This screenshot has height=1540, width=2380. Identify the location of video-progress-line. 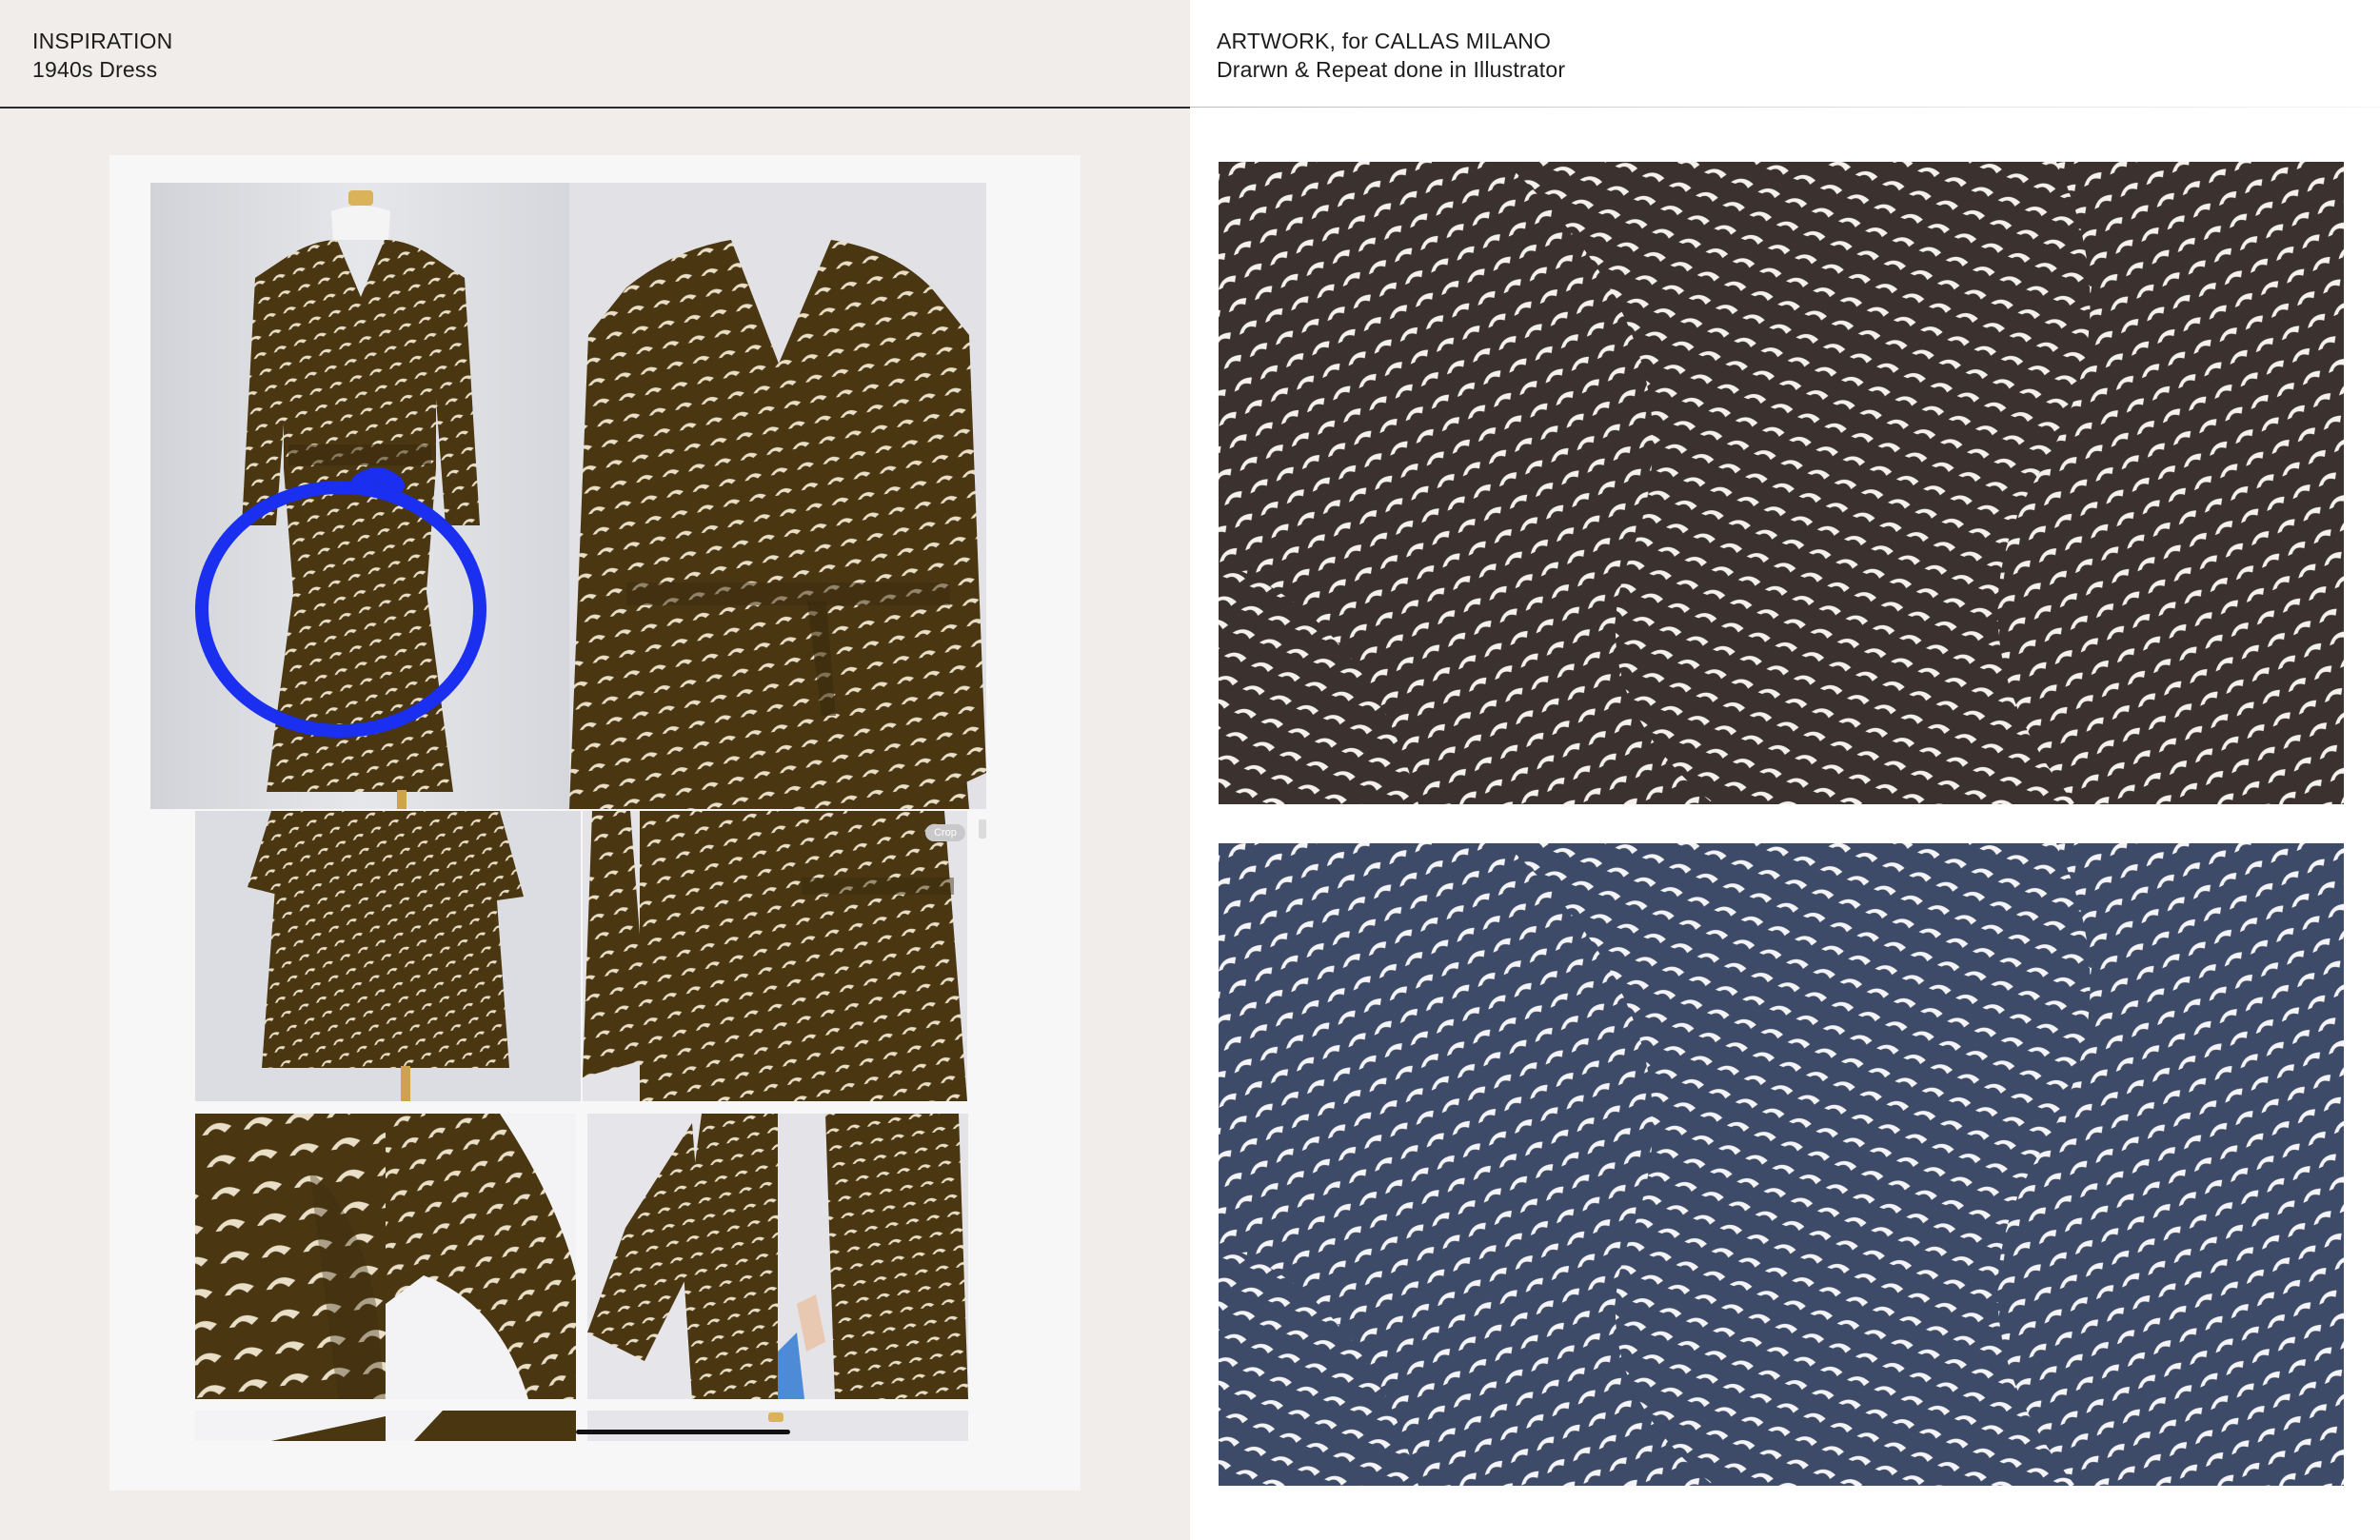
(683, 1432).